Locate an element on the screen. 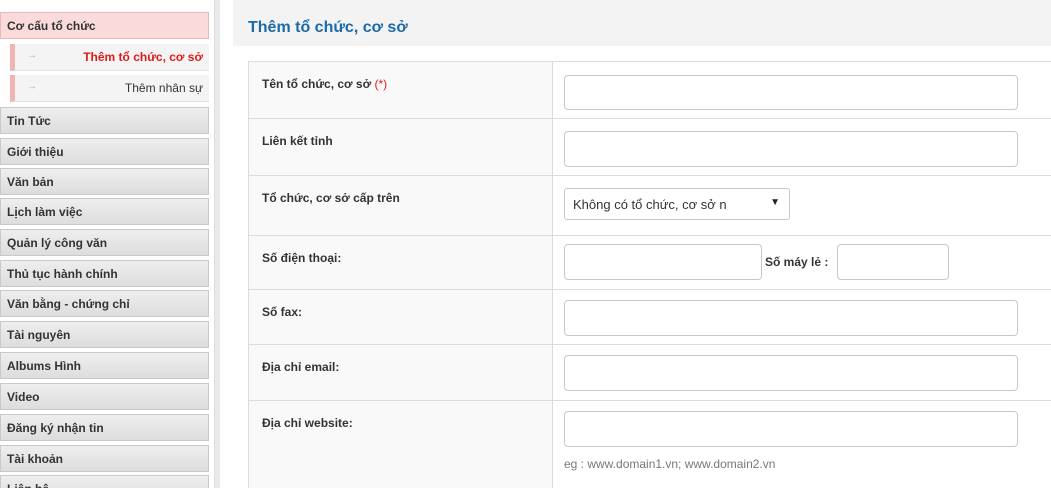 This screenshot has width=1051, height=488. form-row-name: Tên tổ chức, cơ sở (*) is located at coordinates (650, 90).